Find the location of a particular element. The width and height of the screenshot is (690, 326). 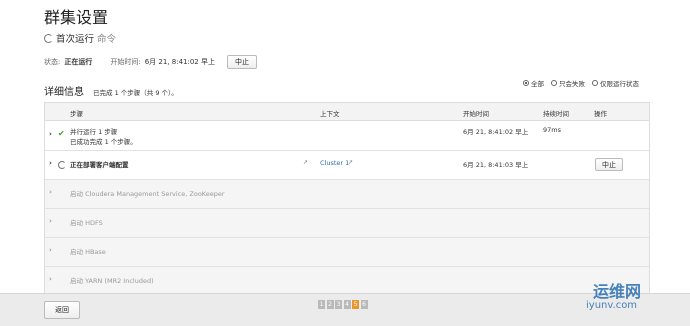

page-title: 群集设置 is located at coordinates (76, 17).